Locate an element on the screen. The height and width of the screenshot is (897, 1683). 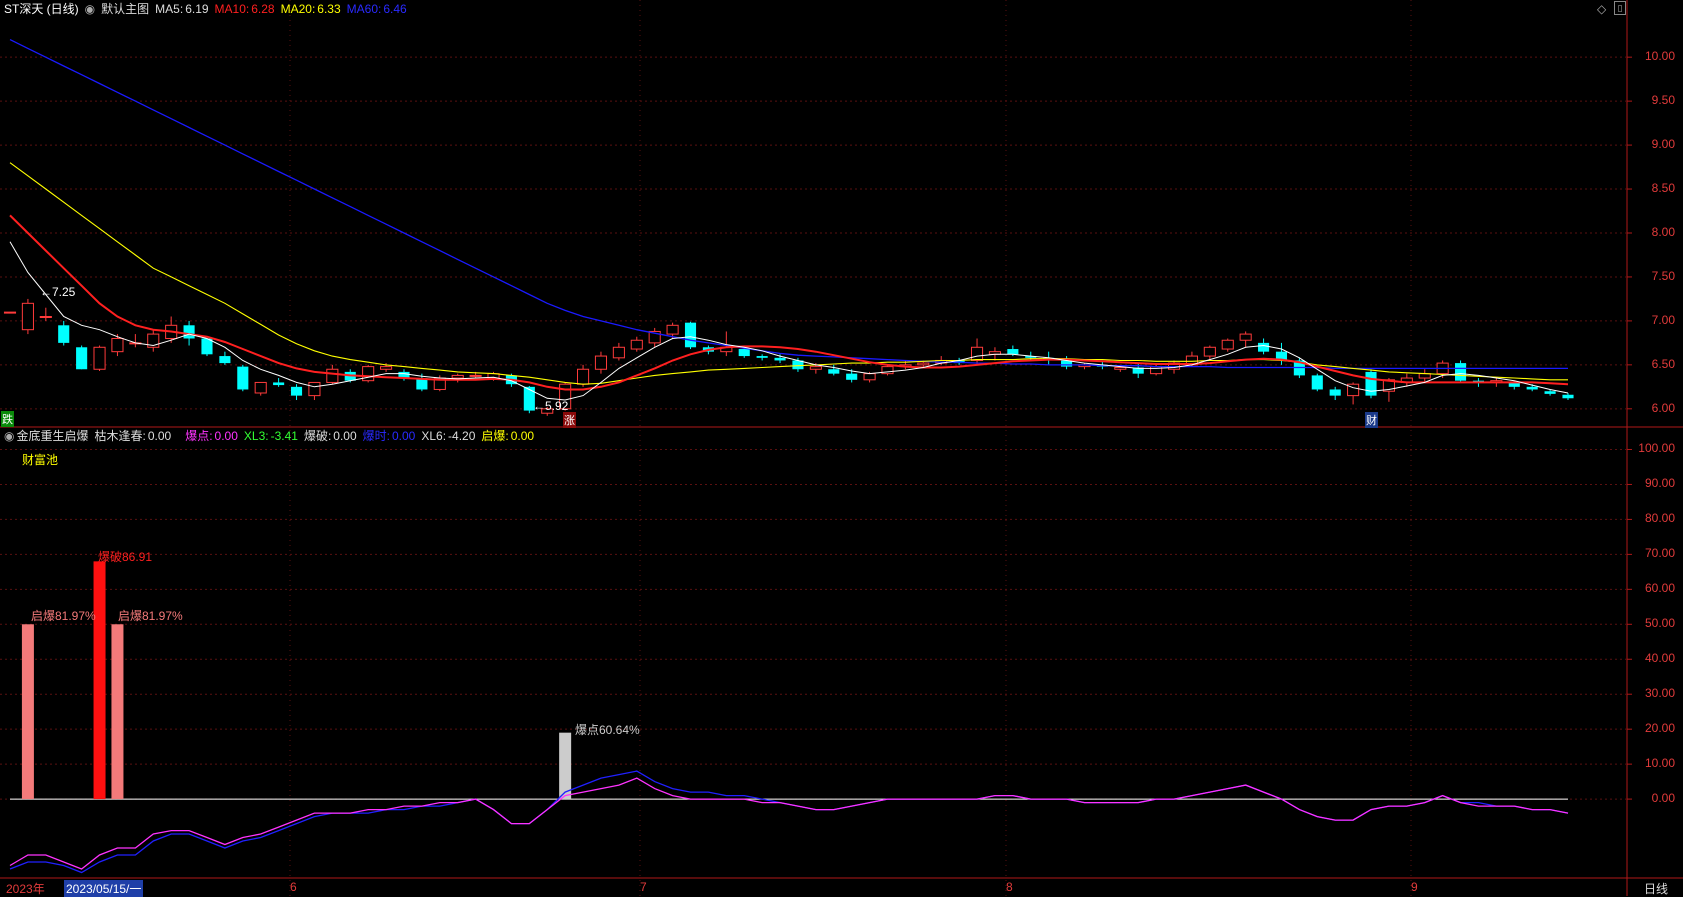
baodian-bar-label: 爆点60.64% is located at coordinates (607, 730).